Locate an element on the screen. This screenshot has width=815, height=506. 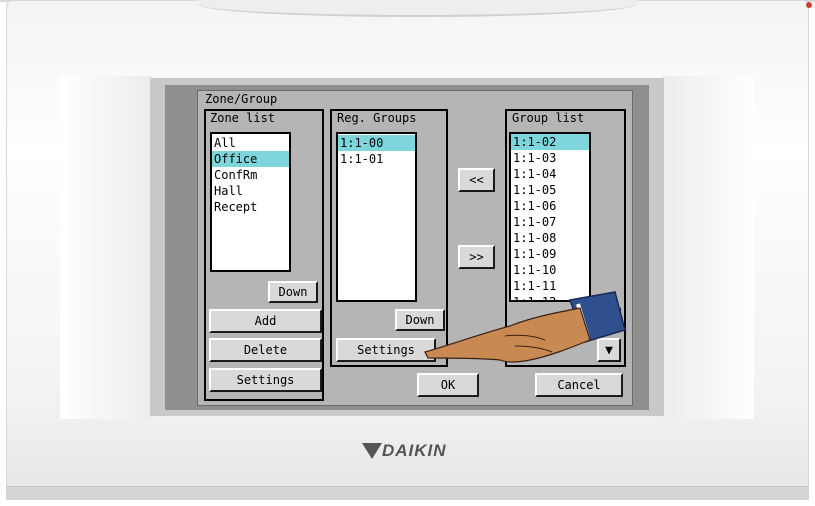
list-item: 1:1-00 is located at coordinates (376, 143).